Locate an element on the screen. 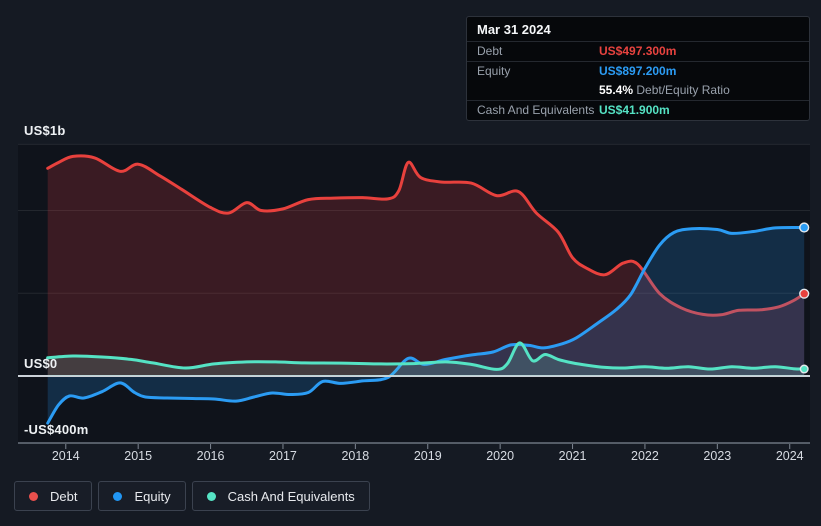 This screenshot has height=526, width=821. tooltip-equity-row: Equity US$897.200m is located at coordinates (638, 71).